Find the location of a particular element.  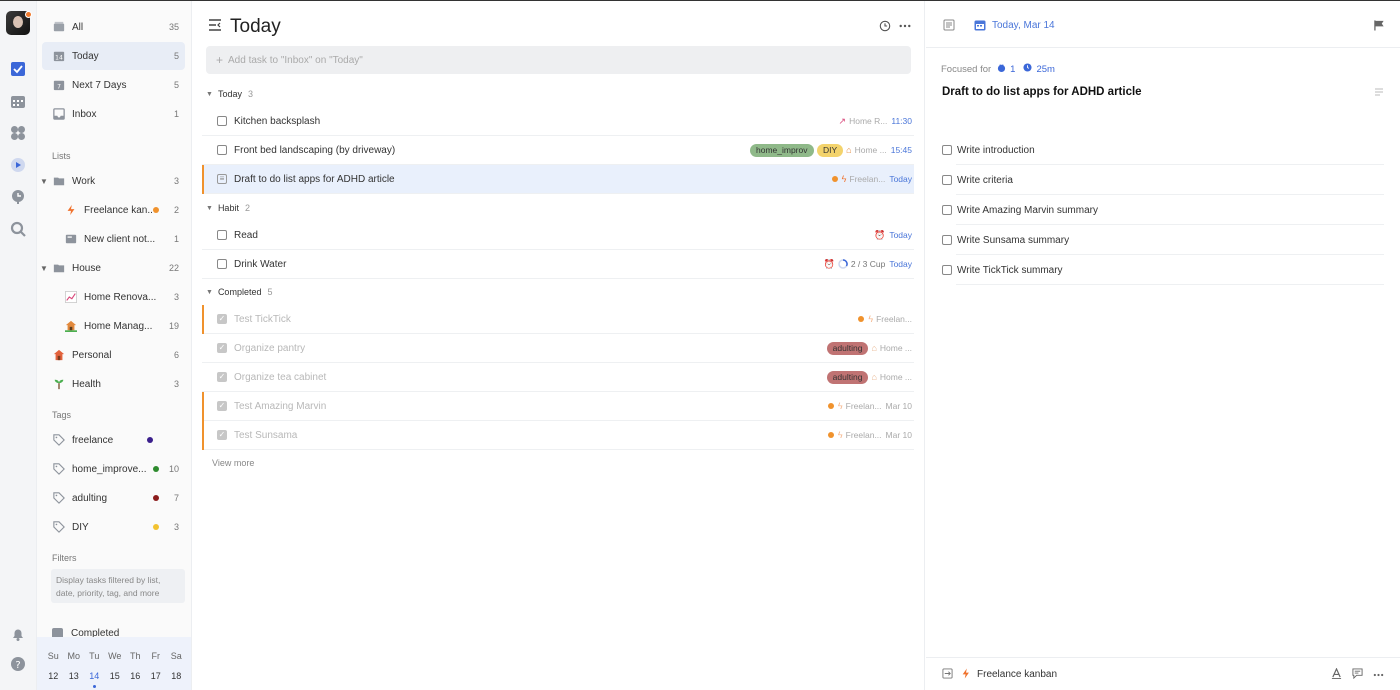

weekday-label: Su is located at coordinates (53, 656).